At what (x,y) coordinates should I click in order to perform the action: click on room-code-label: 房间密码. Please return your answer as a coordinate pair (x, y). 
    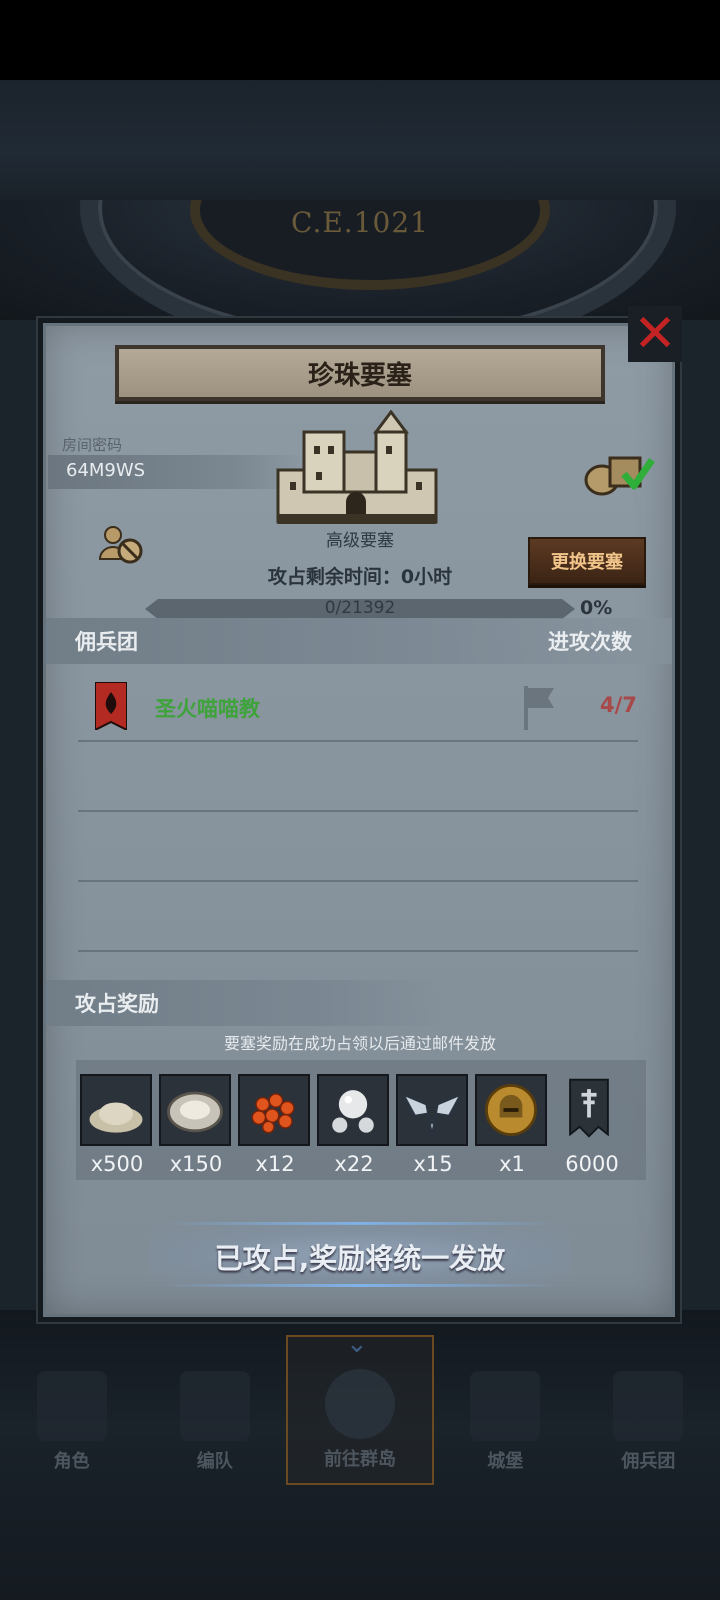
    Looking at the image, I should click on (92, 445).